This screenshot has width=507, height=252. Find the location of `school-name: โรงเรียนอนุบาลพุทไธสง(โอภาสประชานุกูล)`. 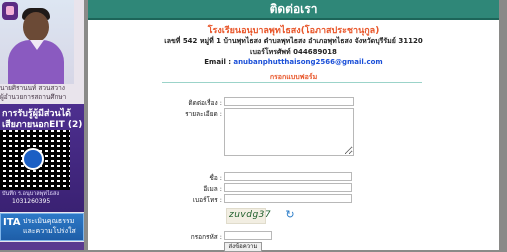

school-name: โรงเรียนอนุบาลพุทไธสง(โอภาสประชานุกูล) is located at coordinates (293, 31).